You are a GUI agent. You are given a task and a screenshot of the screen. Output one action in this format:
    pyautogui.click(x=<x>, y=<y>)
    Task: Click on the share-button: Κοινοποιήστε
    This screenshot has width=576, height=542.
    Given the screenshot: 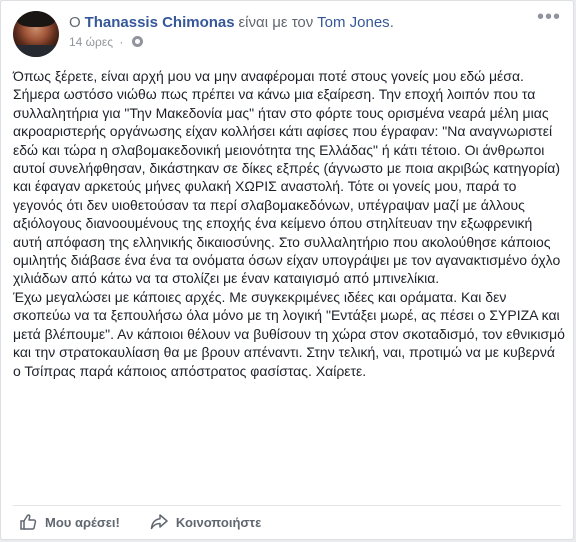 What is the action you would take?
    pyautogui.click(x=205, y=522)
    